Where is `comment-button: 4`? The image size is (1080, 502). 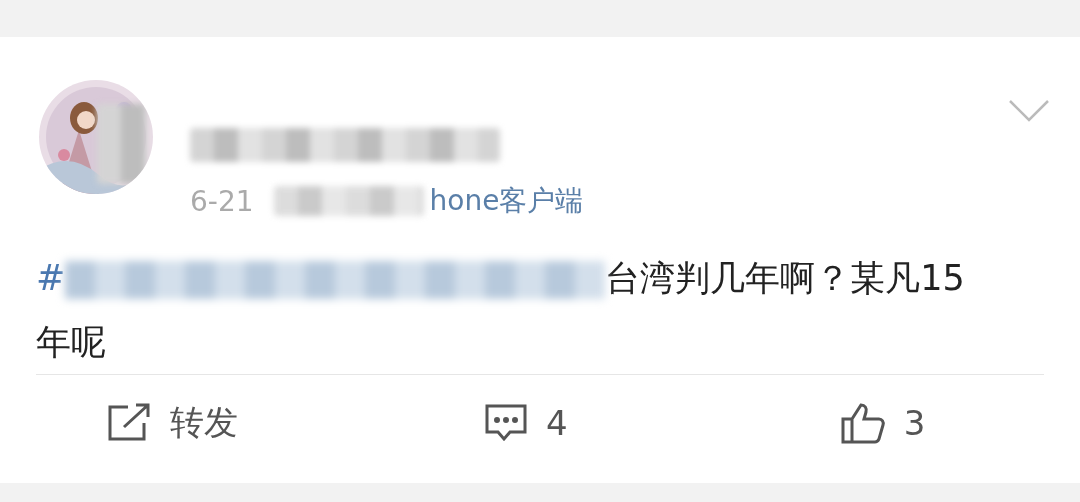 comment-button: 4 is located at coordinates (526, 423).